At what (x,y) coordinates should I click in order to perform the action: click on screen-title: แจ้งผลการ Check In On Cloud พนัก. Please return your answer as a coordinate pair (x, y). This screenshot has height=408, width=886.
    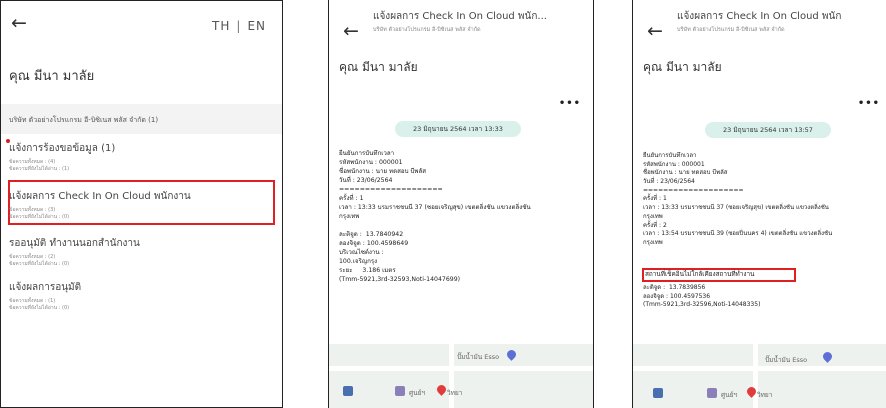
    Looking at the image, I should click on (759, 16).